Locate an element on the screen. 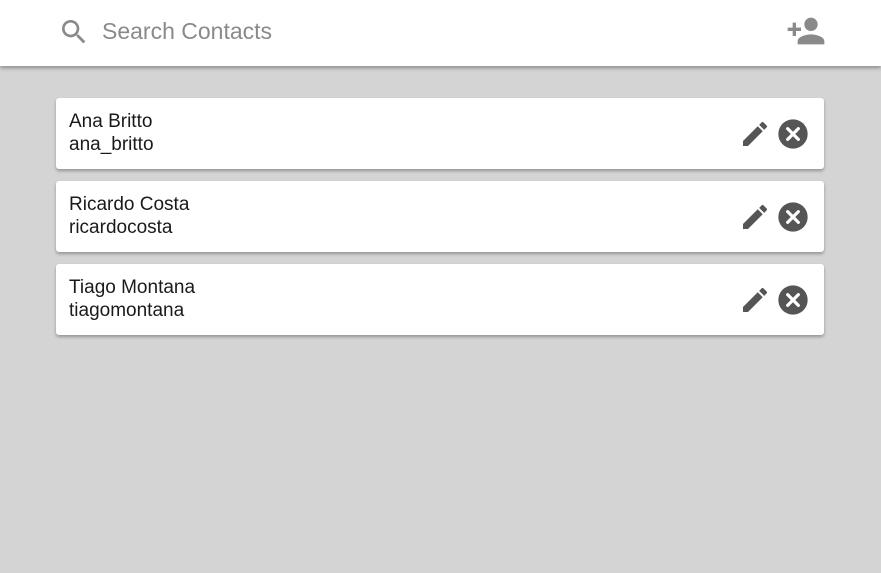 This screenshot has width=881, height=573. add-user-icon is located at coordinates (806, 31).